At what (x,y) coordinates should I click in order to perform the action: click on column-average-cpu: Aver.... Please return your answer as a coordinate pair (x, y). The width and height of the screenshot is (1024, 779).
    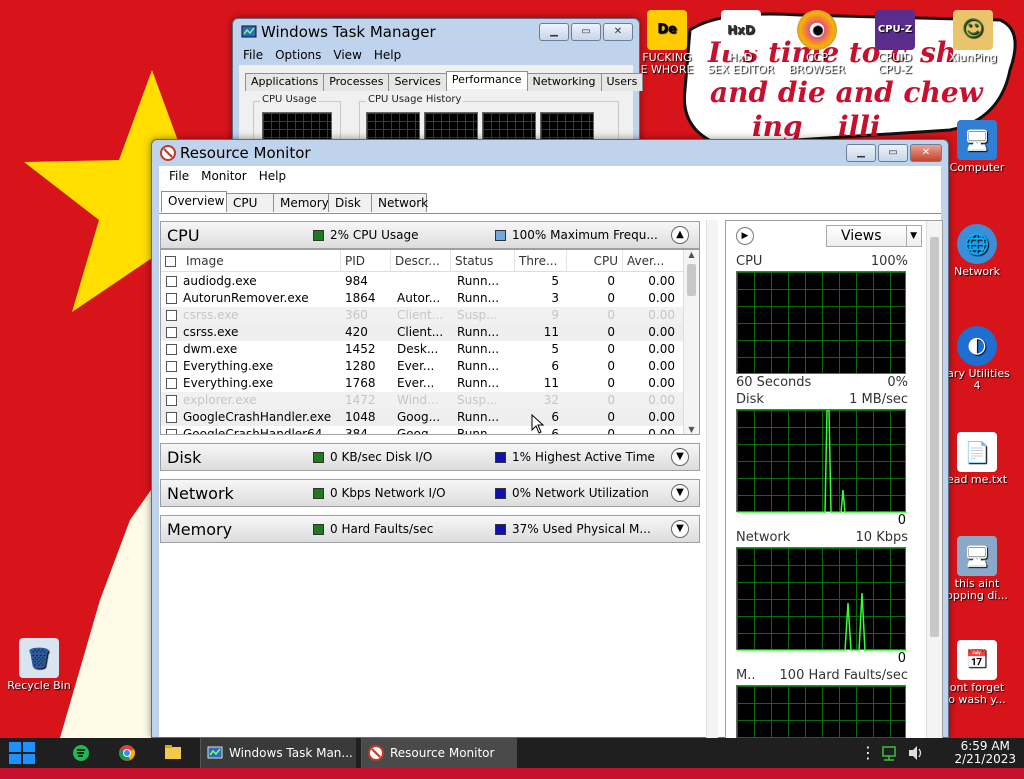
    Looking at the image, I should click on (654, 261).